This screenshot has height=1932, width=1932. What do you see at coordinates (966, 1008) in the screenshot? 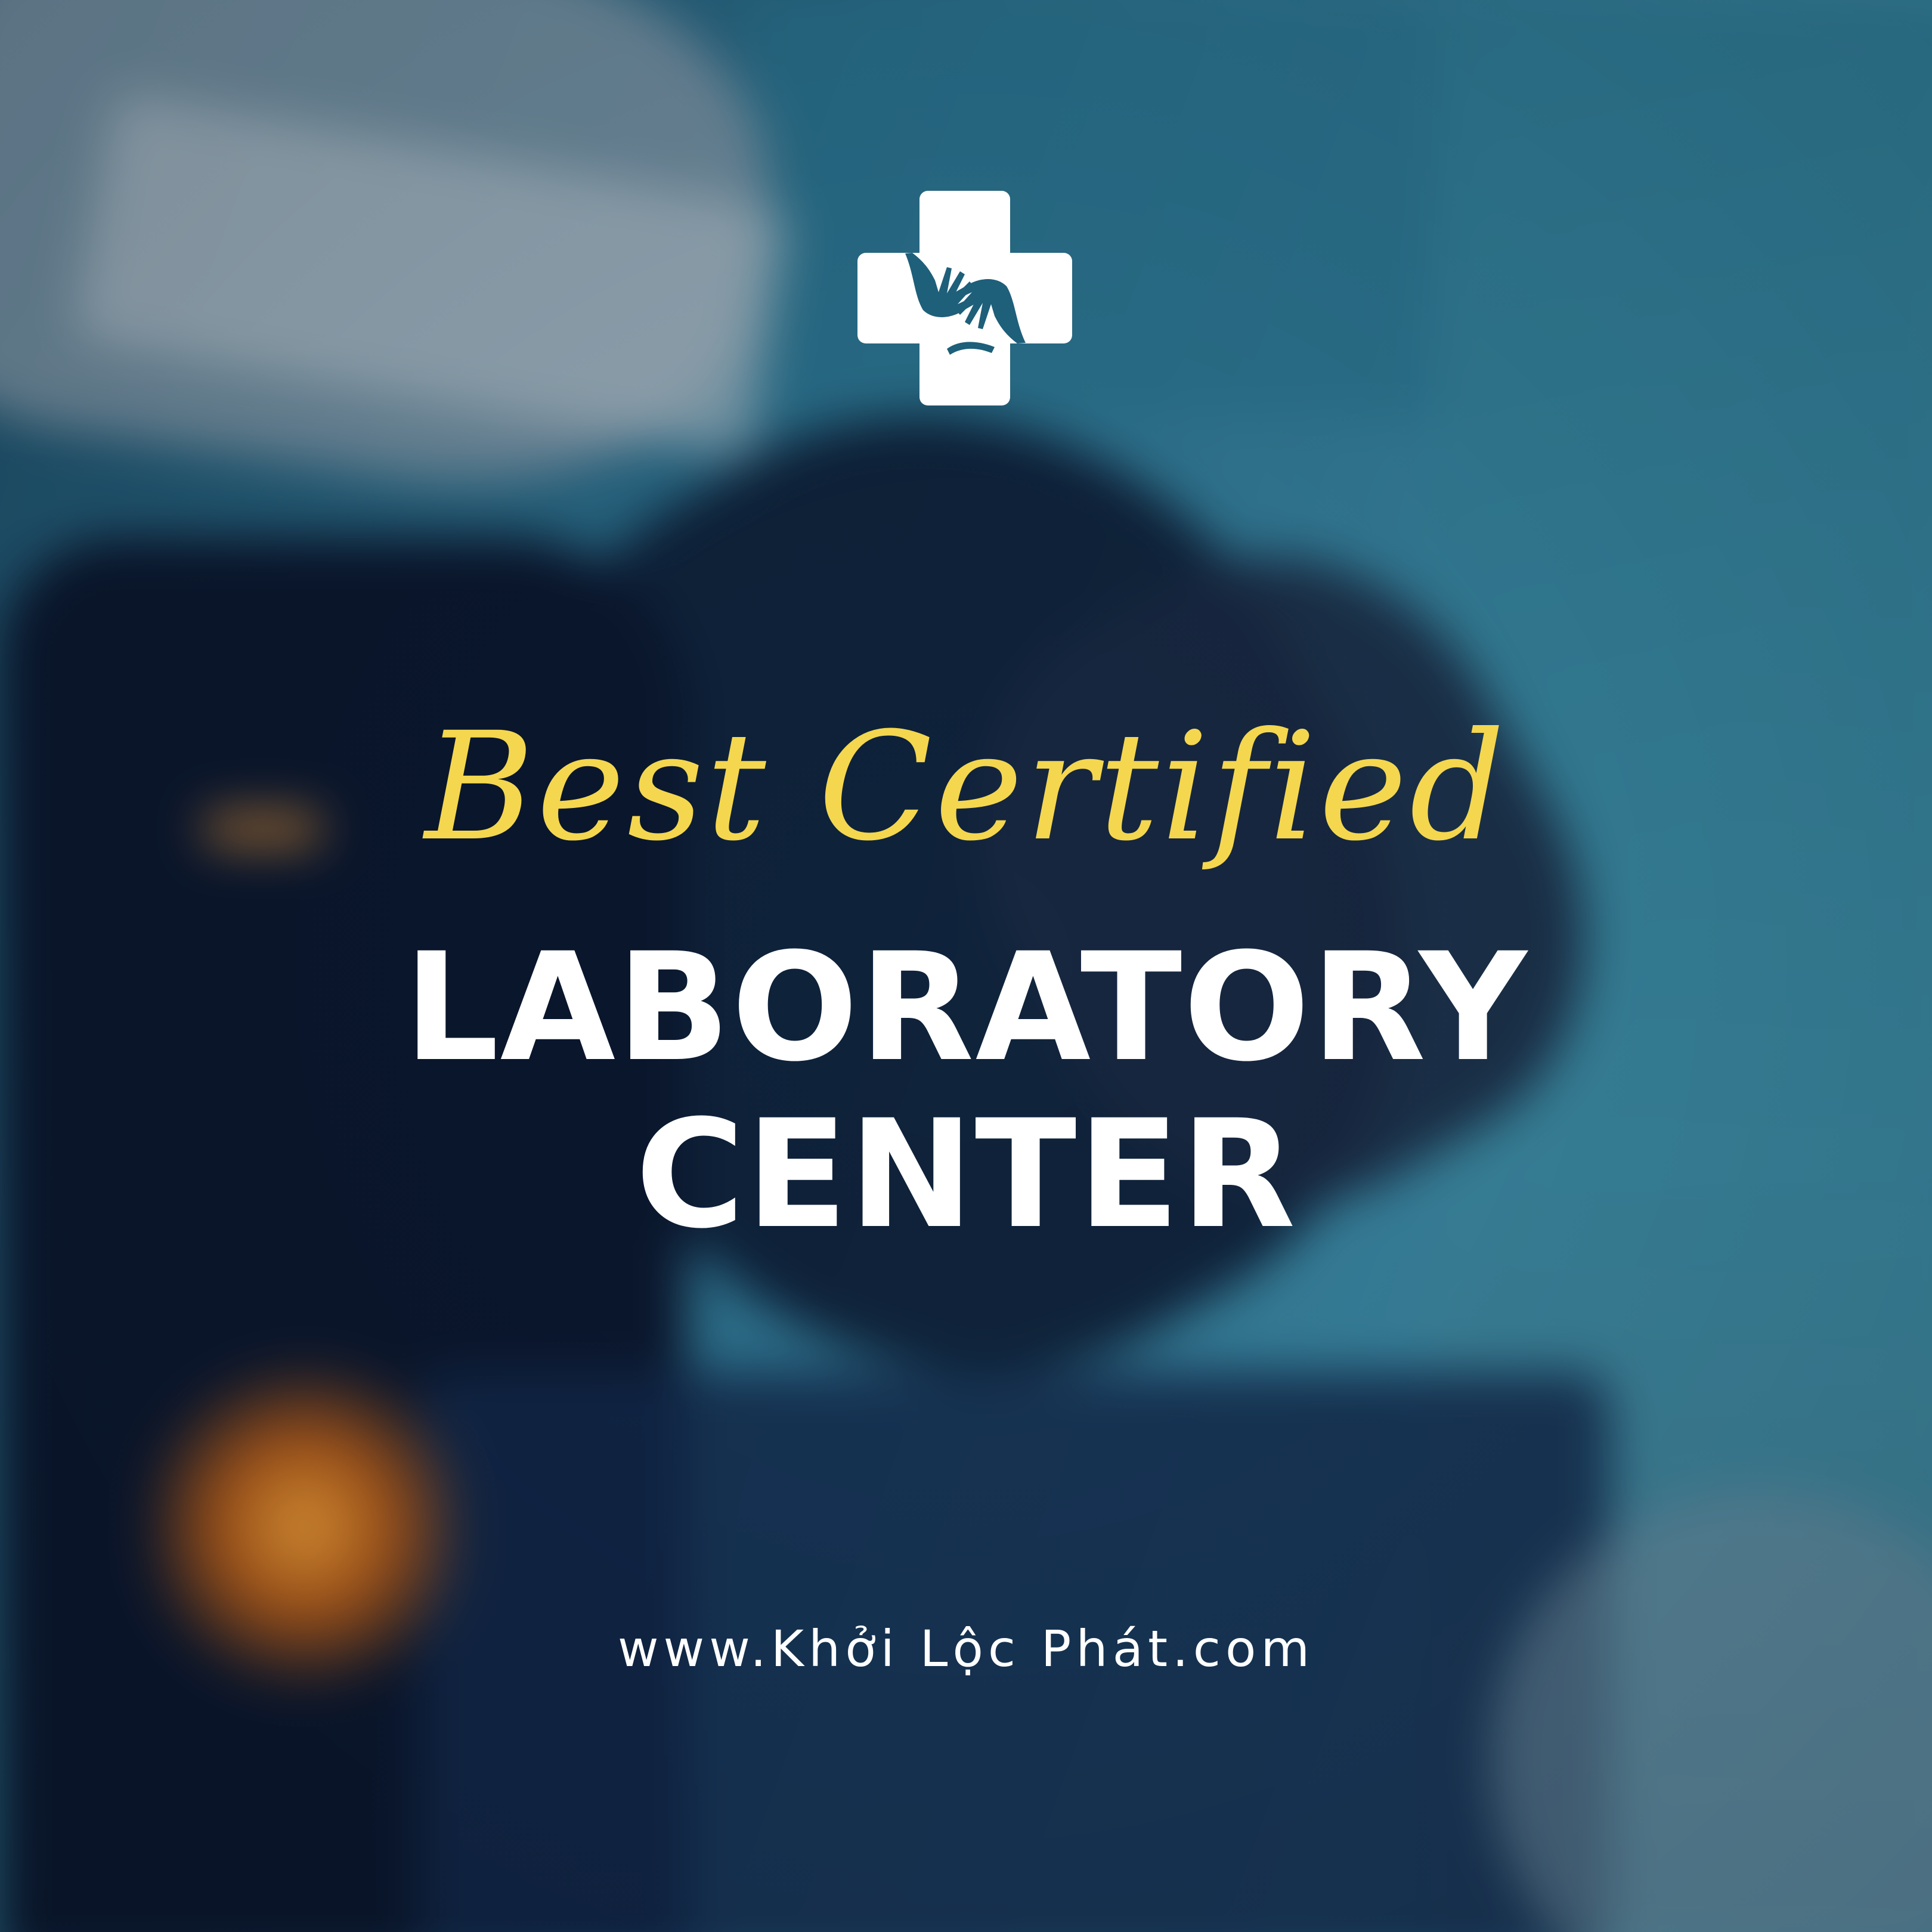
I see `headline-line-1: LABORATORY` at bounding box center [966, 1008].